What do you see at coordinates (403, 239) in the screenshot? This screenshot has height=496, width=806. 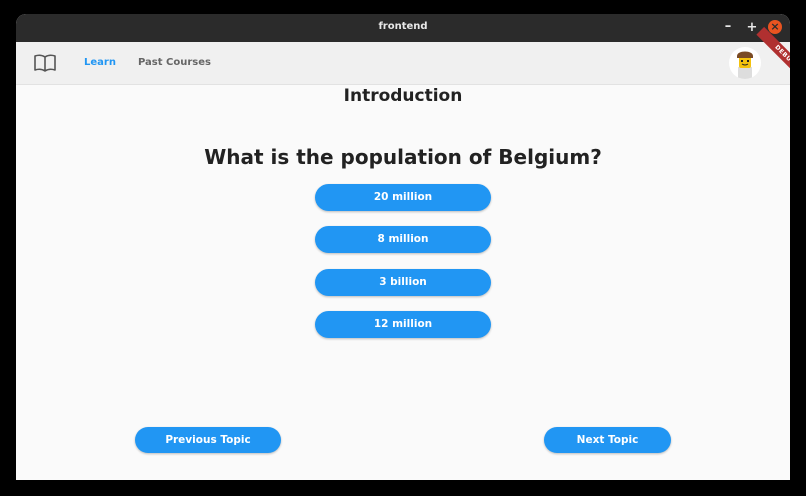 I see `answer-button: 8 million` at bounding box center [403, 239].